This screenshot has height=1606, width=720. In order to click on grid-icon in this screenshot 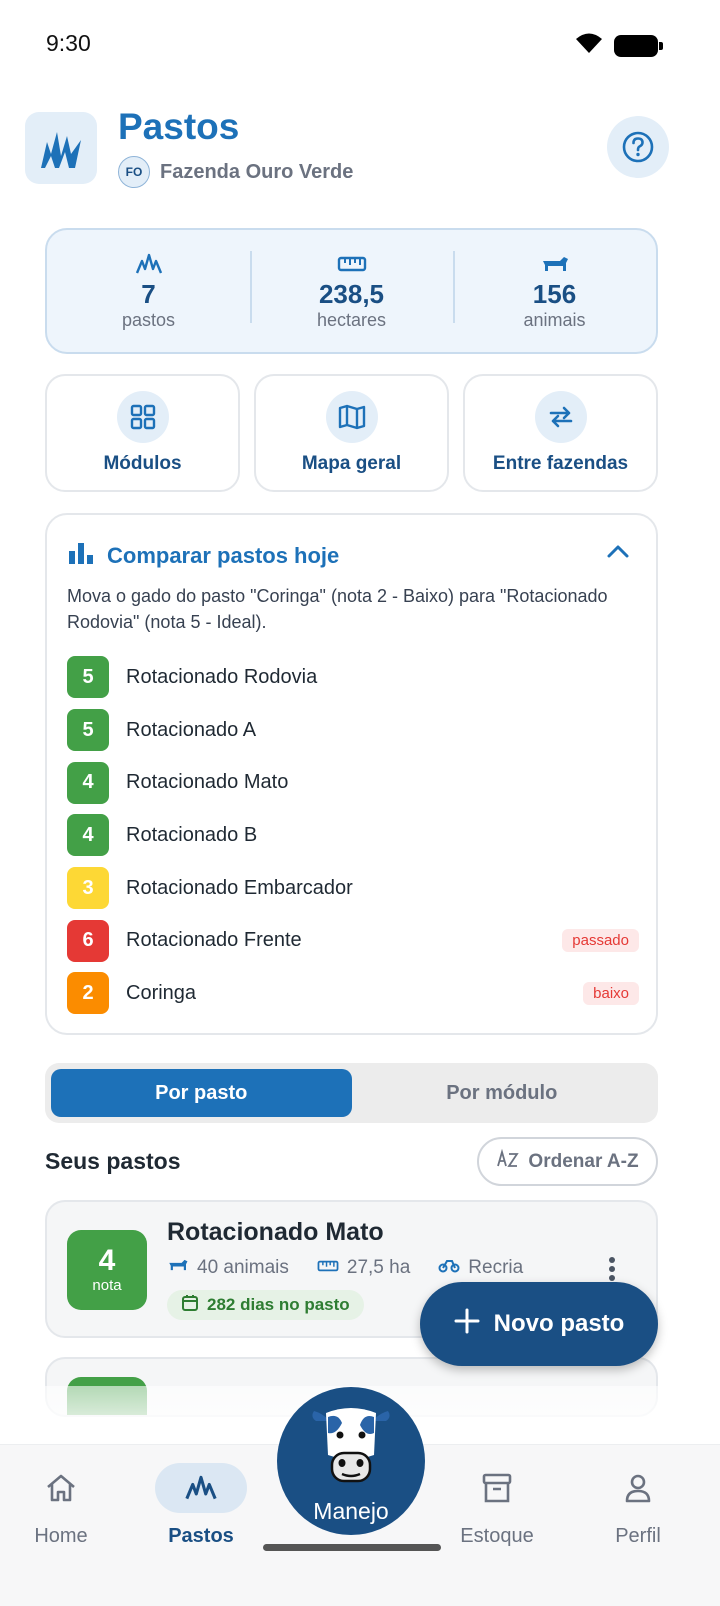, I will do `click(142, 417)`.